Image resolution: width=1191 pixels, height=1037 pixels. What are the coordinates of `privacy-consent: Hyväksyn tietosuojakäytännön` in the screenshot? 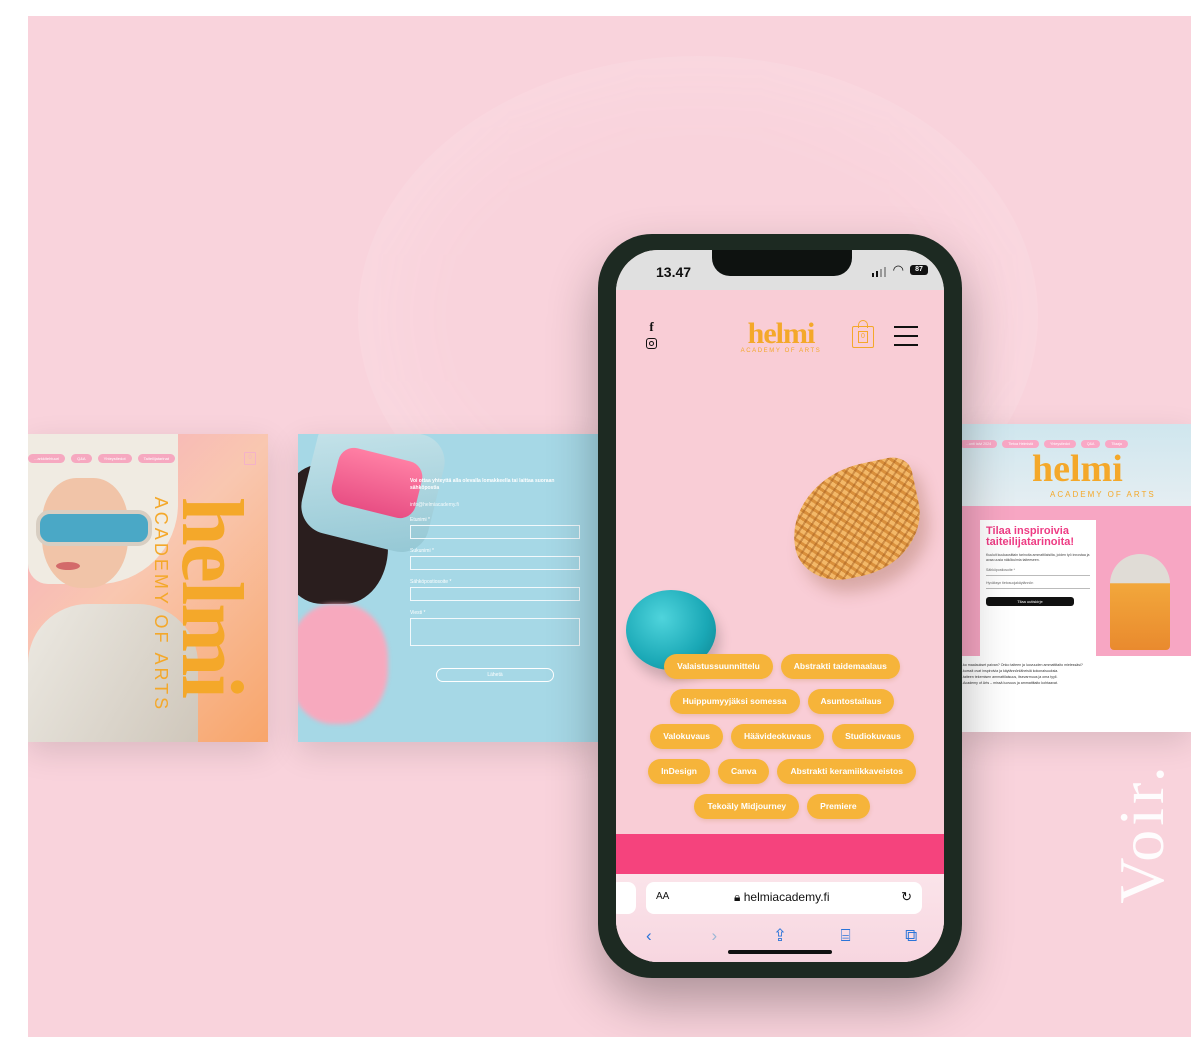 It's located at (1038, 585).